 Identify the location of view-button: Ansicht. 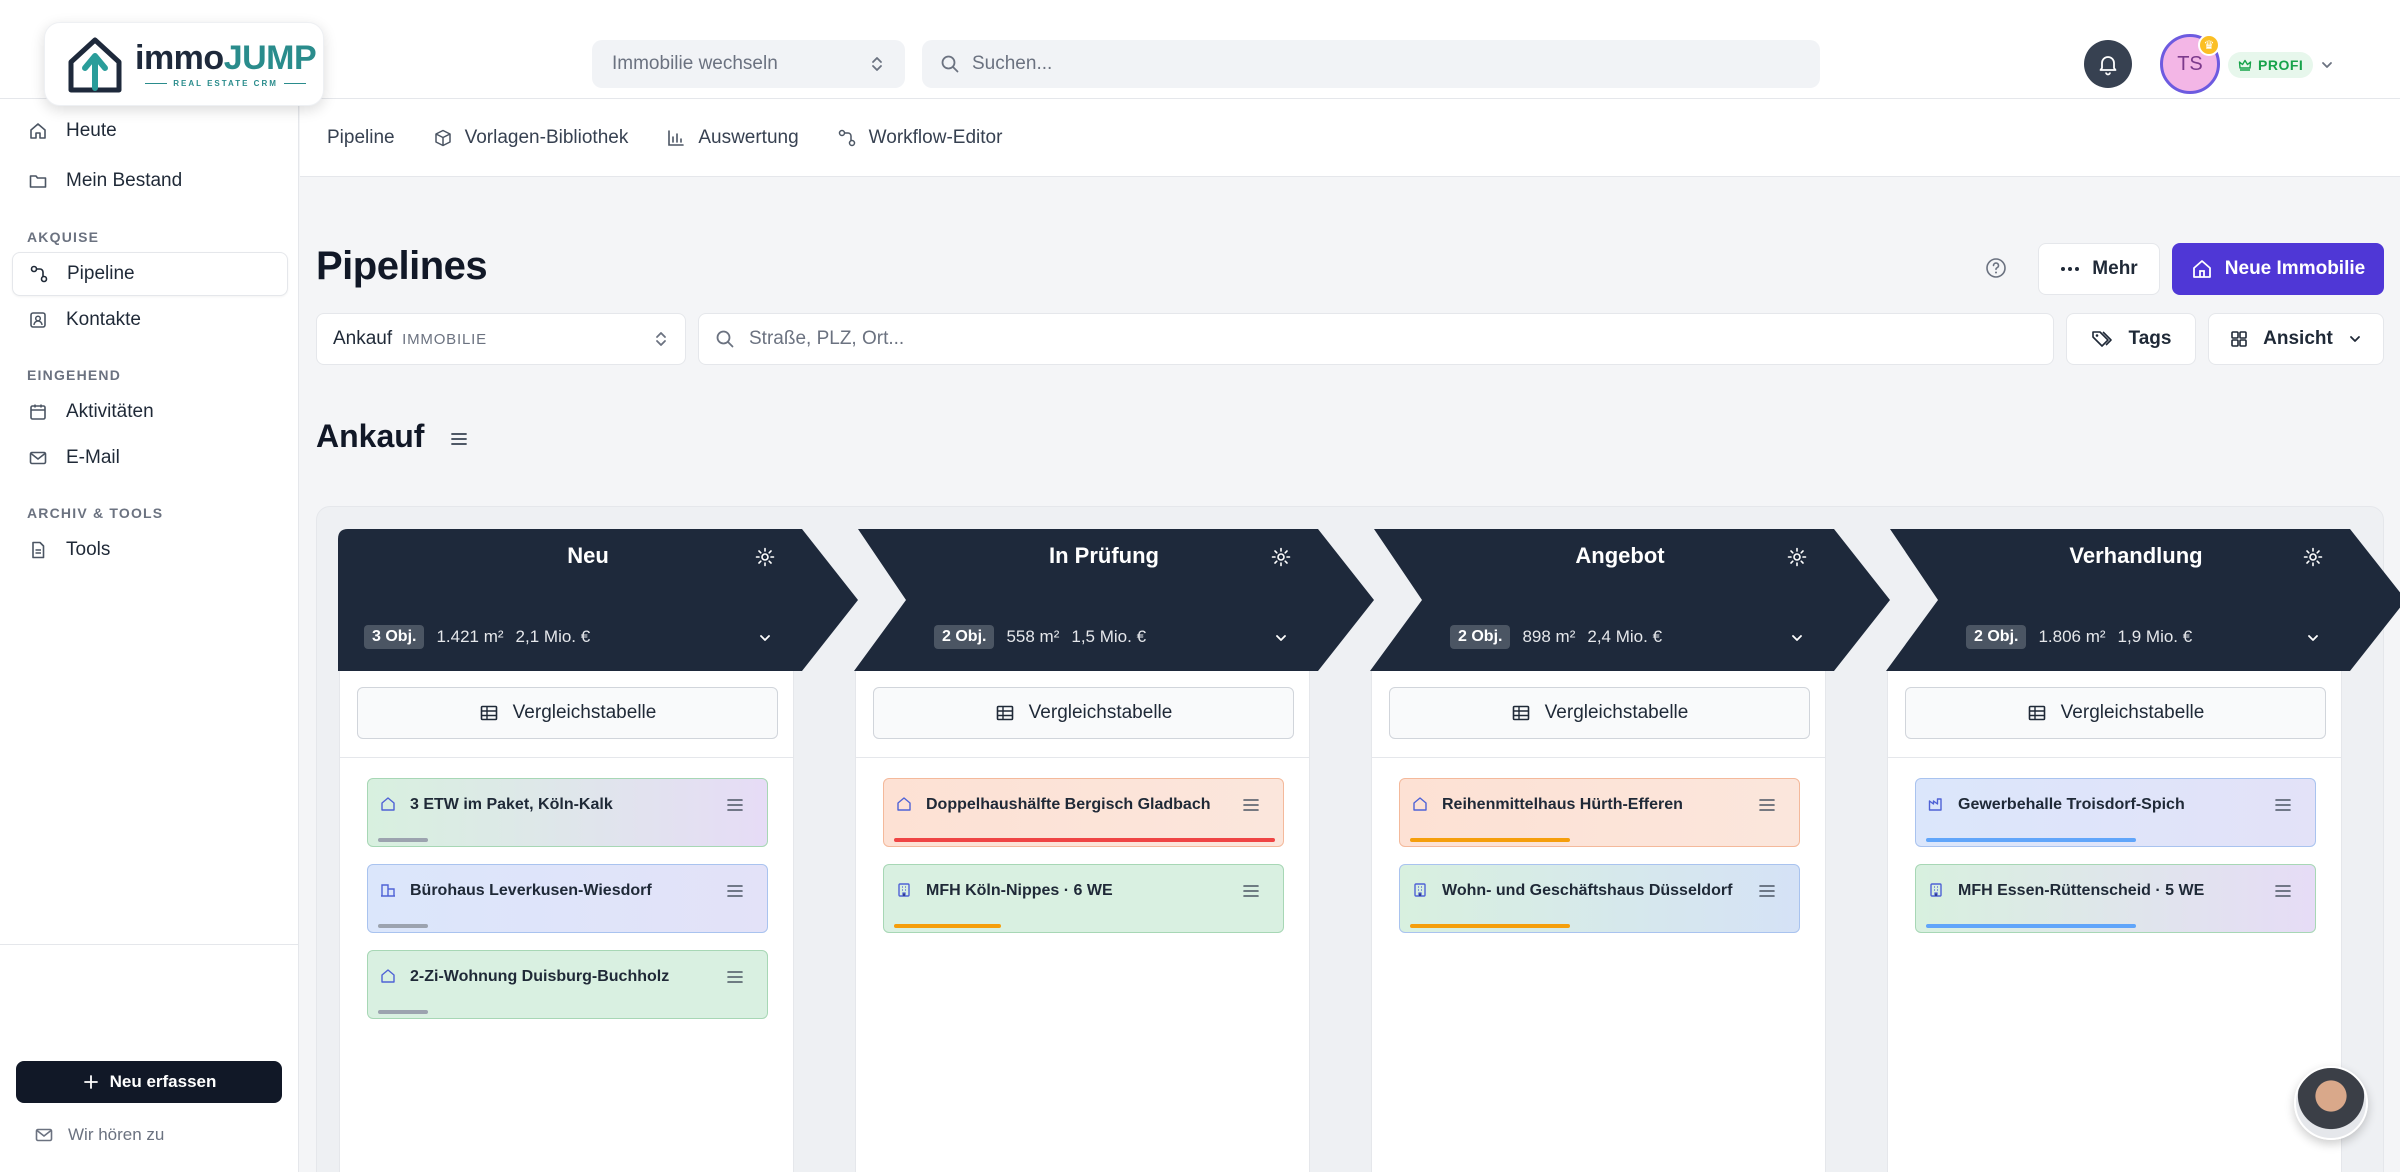
(2296, 339).